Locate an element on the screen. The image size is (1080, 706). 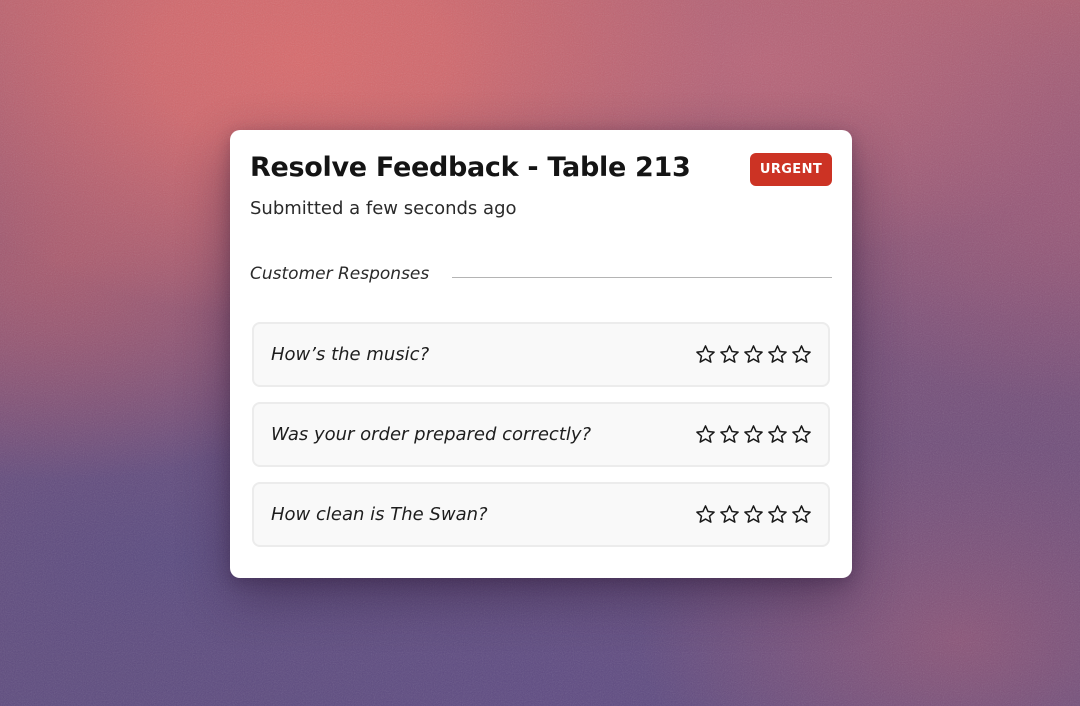
card-title: Resolve Feedback - Table 213 is located at coordinates (470, 167).